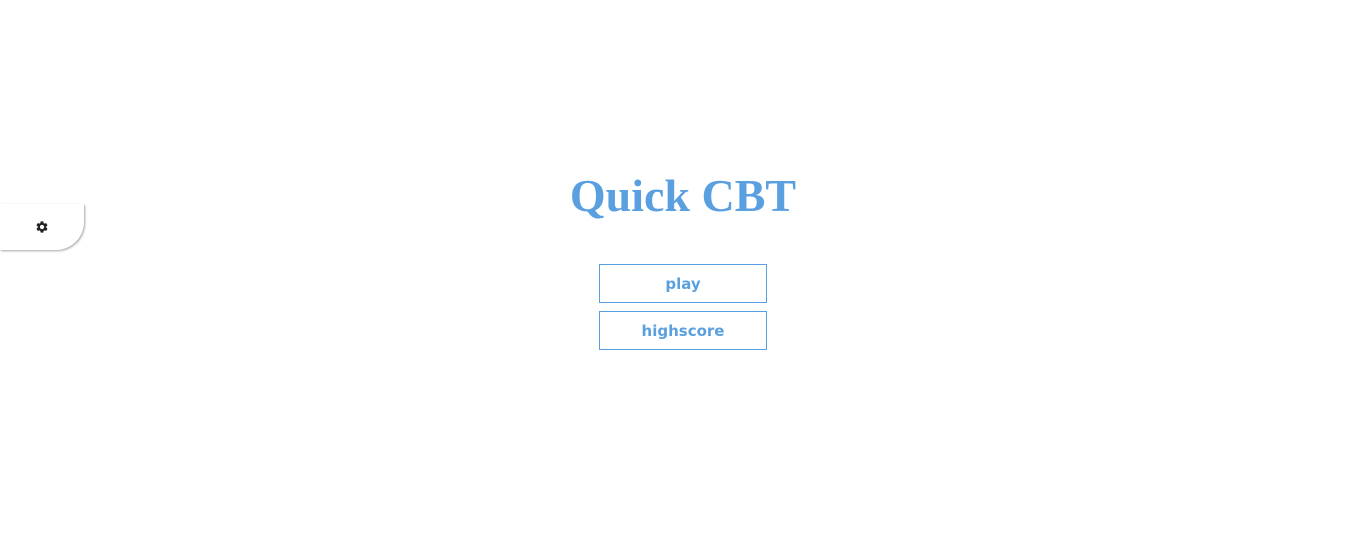 This screenshot has width=1366, height=544. What do you see at coordinates (683, 195) in the screenshot?
I see `page-title: Quick CBT` at bounding box center [683, 195].